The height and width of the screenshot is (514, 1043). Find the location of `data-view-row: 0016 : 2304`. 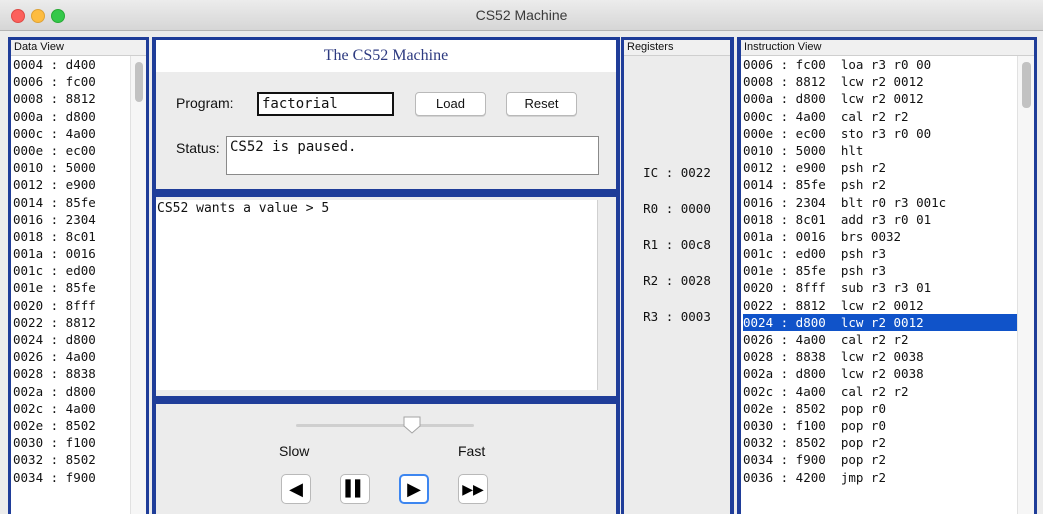

data-view-row: 0016 : 2304 is located at coordinates (79, 219).